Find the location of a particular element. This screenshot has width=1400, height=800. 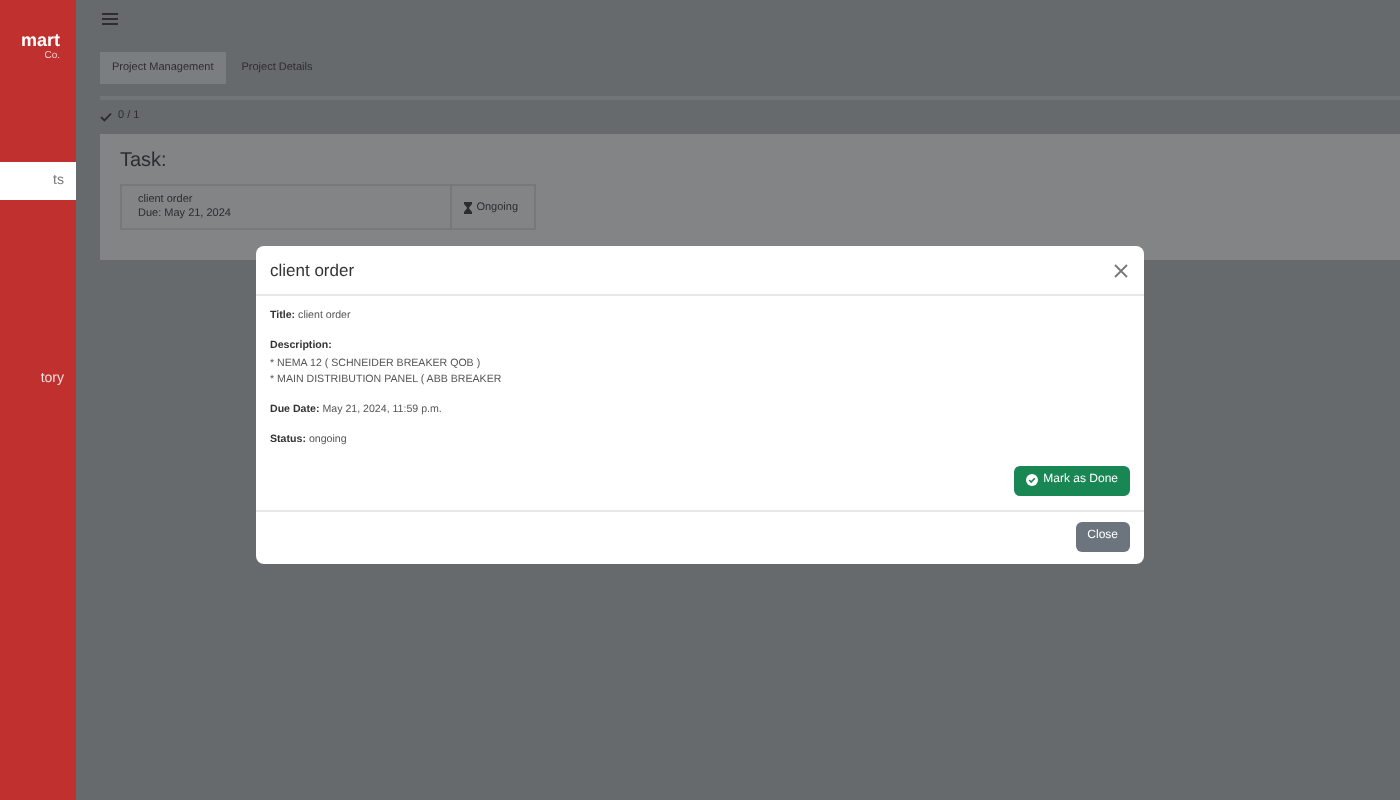

hourglass-icon is located at coordinates (468, 207).